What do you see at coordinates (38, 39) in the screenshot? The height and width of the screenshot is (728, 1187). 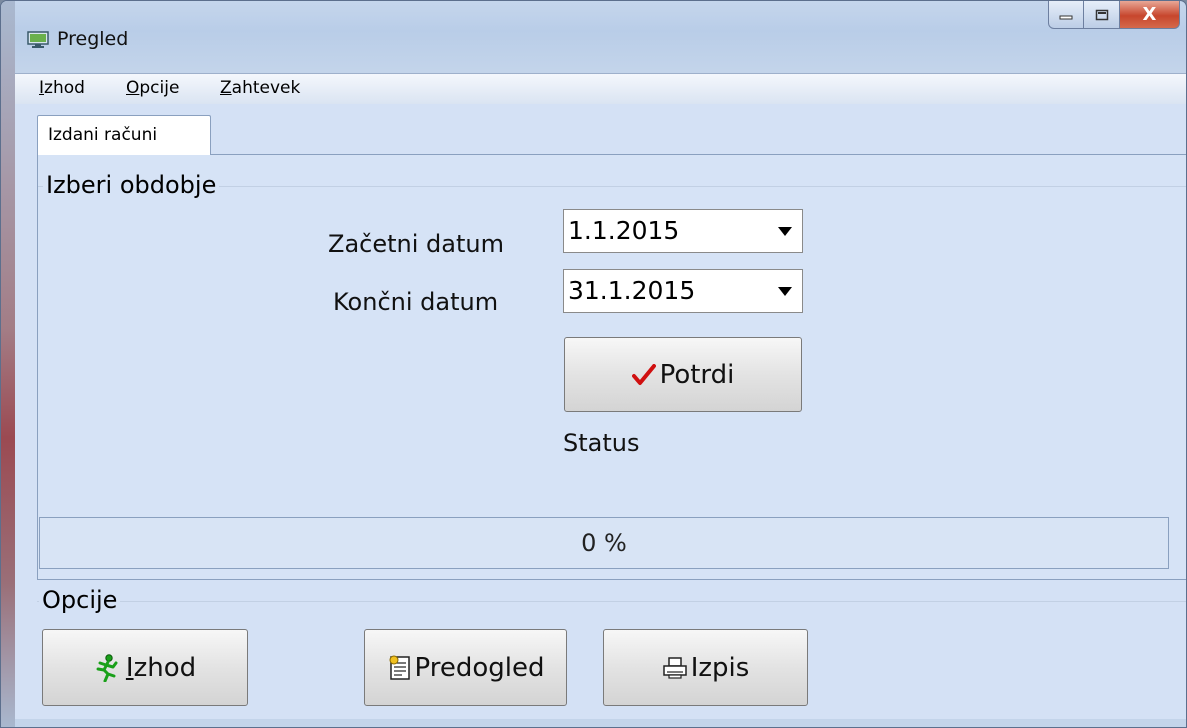 I see `app-monitor-icon` at bounding box center [38, 39].